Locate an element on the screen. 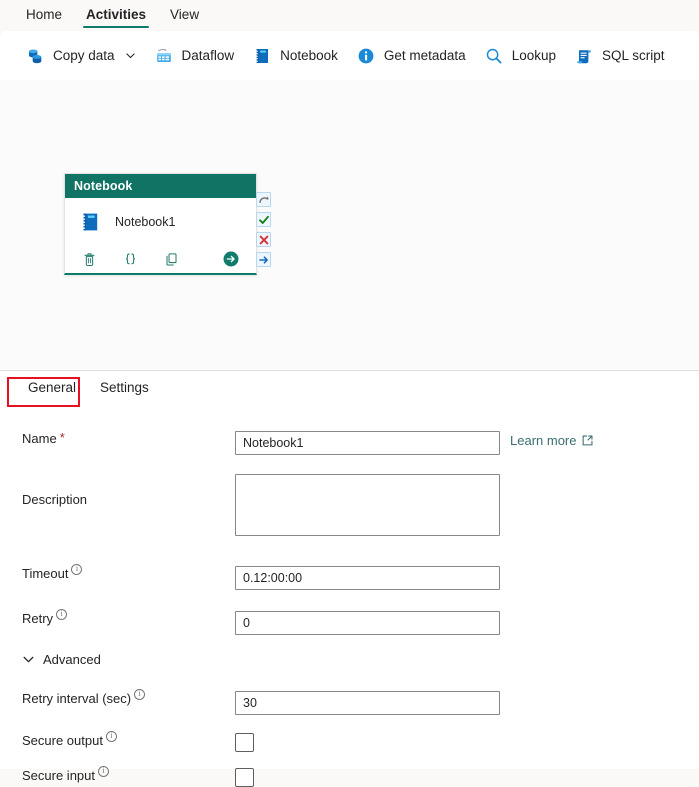 This screenshot has width=699, height=787. label-retry: Retry is located at coordinates (117, 617).